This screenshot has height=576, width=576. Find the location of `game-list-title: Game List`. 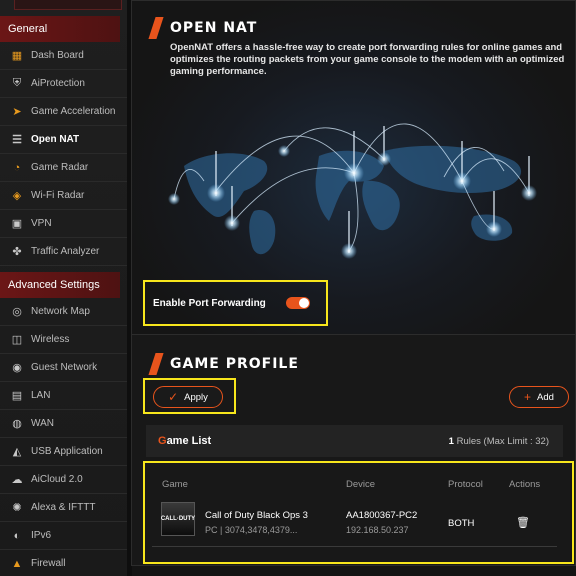

game-list-title: Game List is located at coordinates (185, 441).